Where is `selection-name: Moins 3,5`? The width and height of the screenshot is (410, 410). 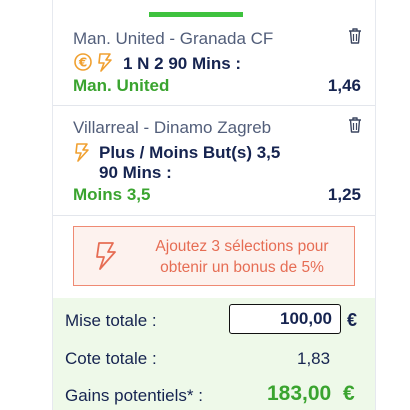 selection-name: Moins 3,5 is located at coordinates (112, 194).